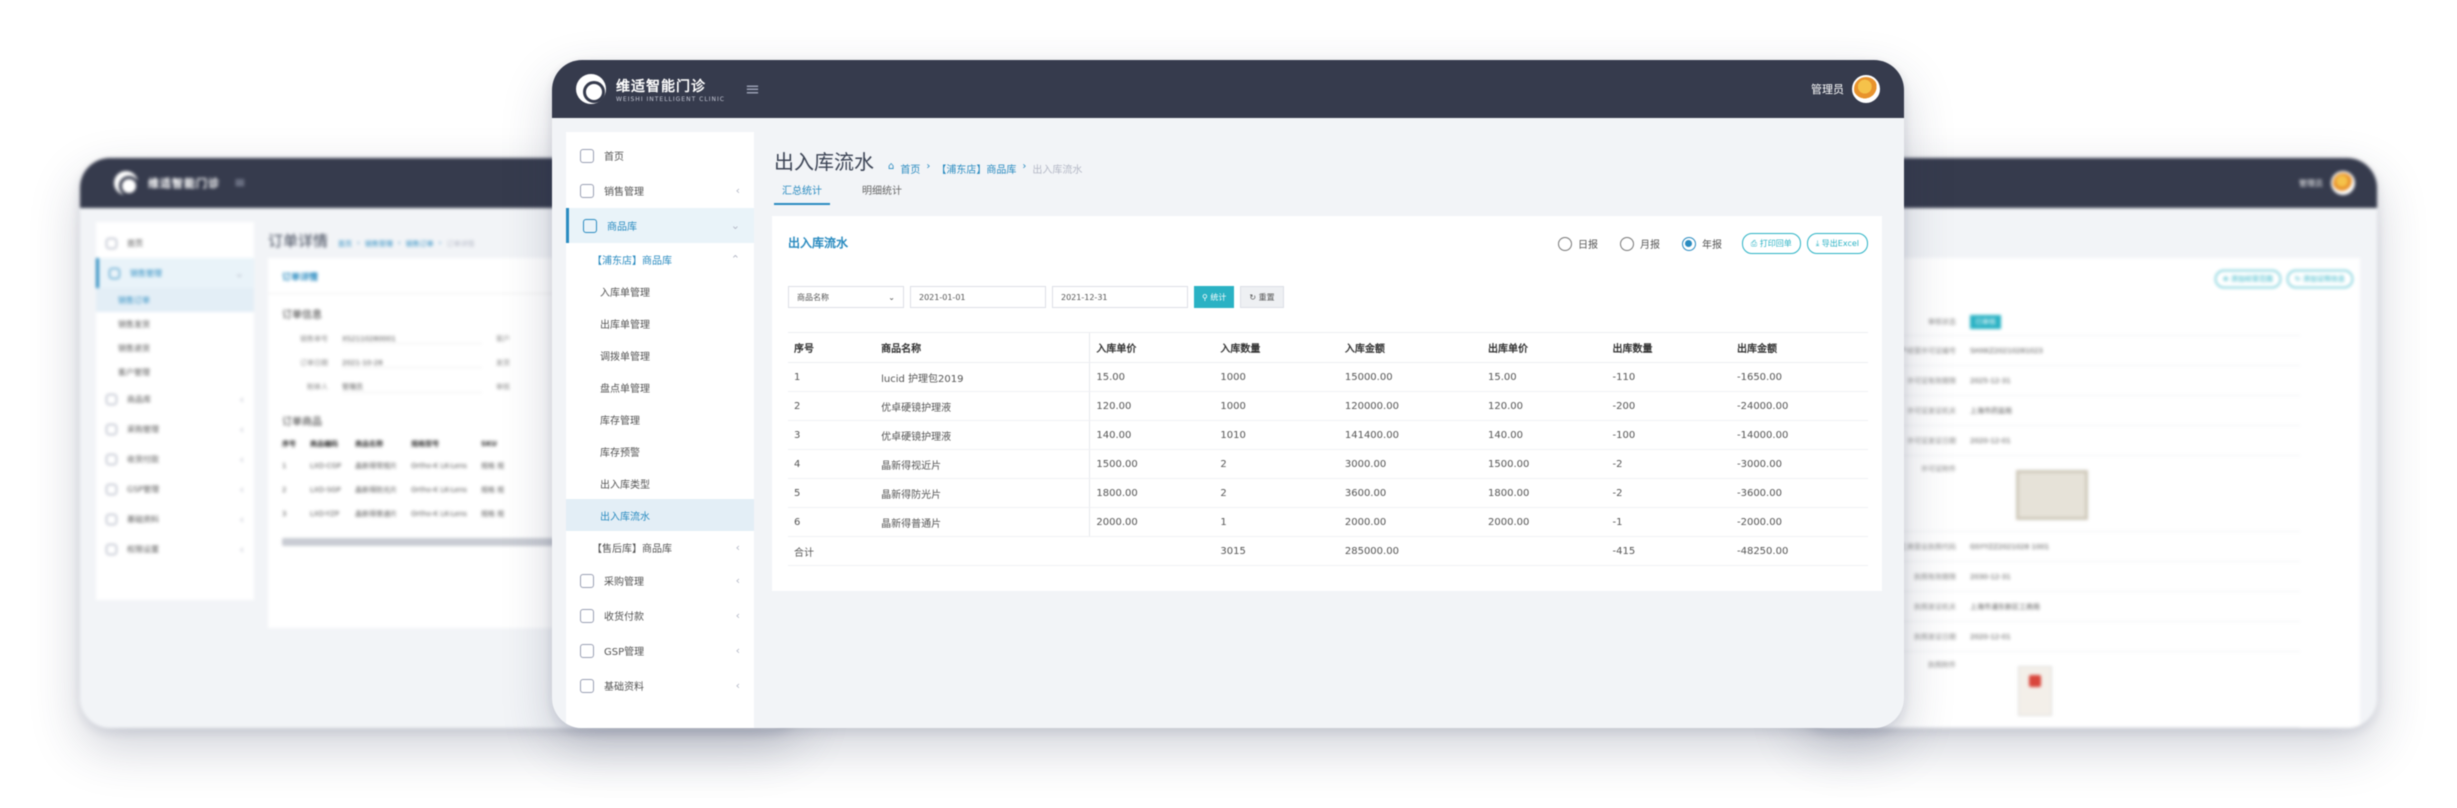 The width and height of the screenshot is (2457, 808). What do you see at coordinates (1328, 551) in the screenshot?
I see `table-total-row: 合计 3015 285000.00 -415 -48250.00` at bounding box center [1328, 551].